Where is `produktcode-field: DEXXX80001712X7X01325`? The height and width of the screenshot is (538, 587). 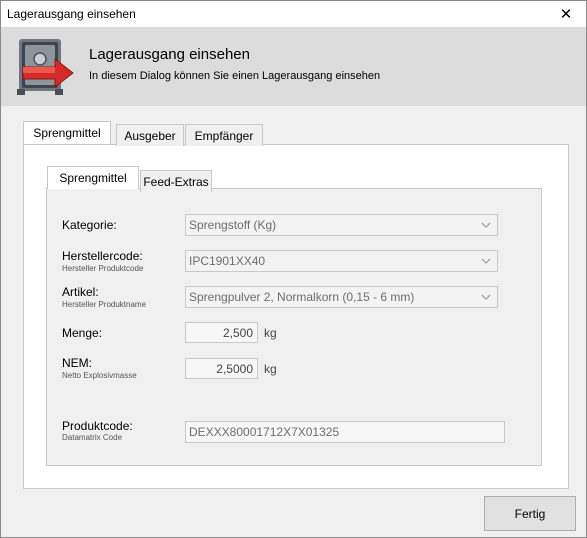
produktcode-field: DEXXX80001712X7X01325 is located at coordinates (345, 432).